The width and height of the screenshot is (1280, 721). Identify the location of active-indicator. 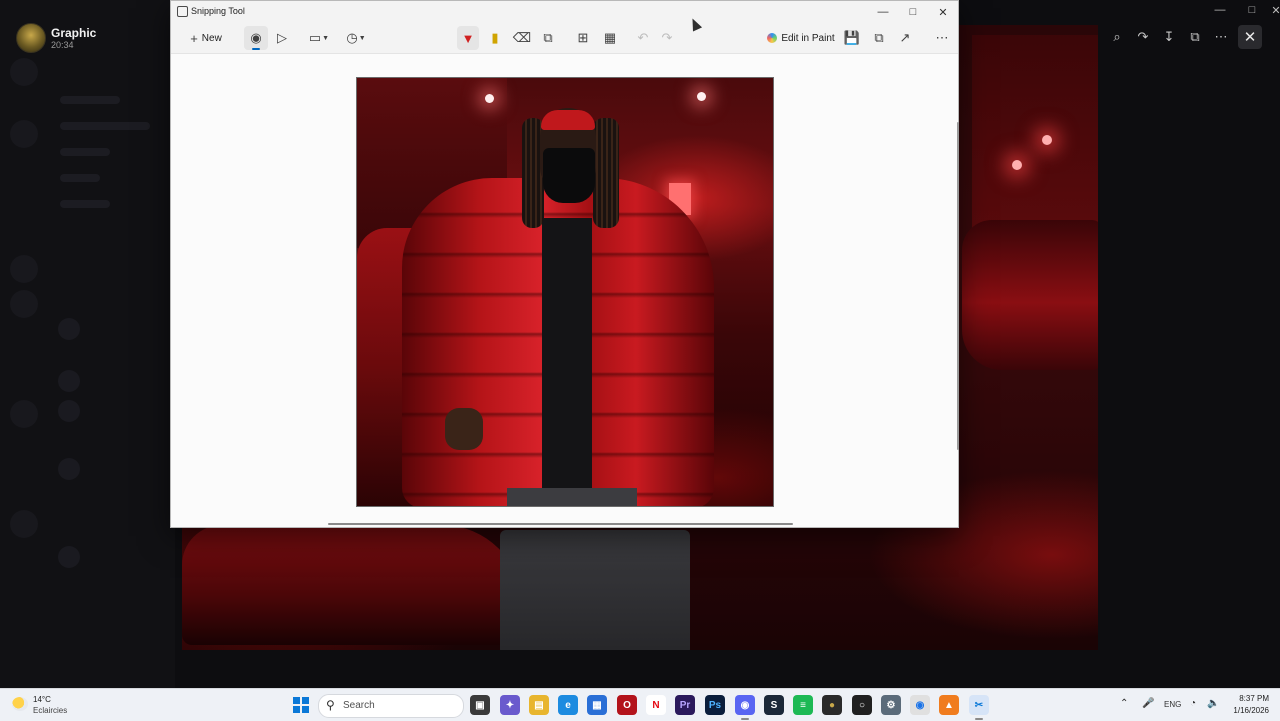
(256, 49).